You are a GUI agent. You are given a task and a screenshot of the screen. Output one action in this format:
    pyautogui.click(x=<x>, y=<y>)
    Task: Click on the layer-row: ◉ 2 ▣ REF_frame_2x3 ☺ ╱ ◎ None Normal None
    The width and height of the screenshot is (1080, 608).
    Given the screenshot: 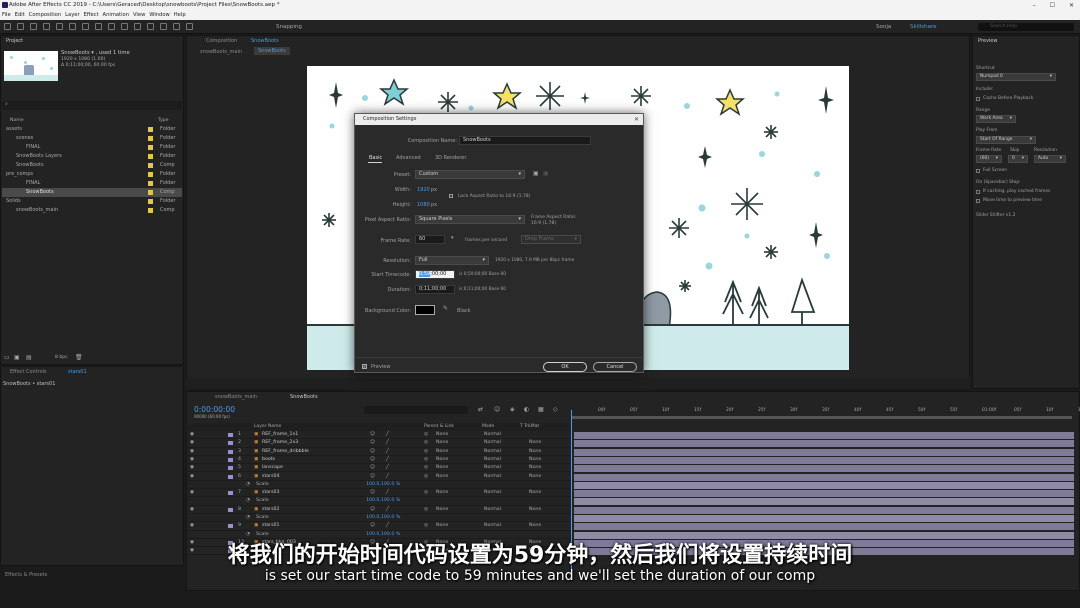 What is the action you would take?
    pyautogui.click(x=378, y=443)
    